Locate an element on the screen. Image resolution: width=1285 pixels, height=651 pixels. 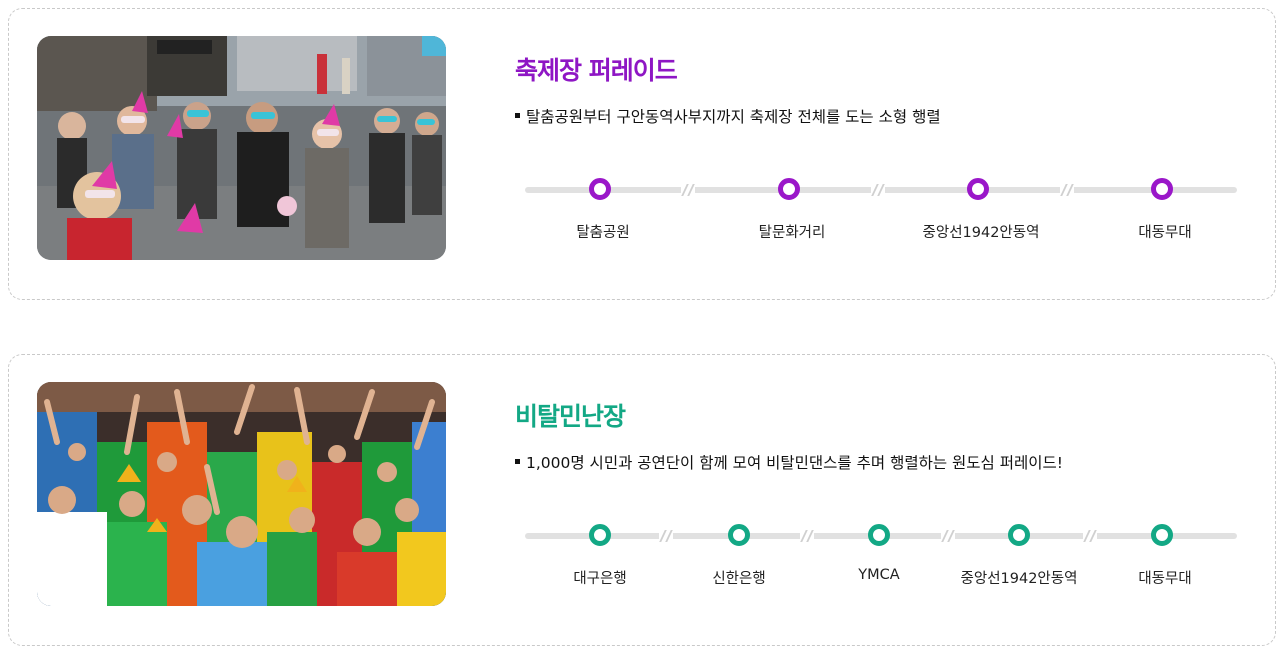
section-title: 축제장 퍼레이드 is located at coordinates (596, 70).